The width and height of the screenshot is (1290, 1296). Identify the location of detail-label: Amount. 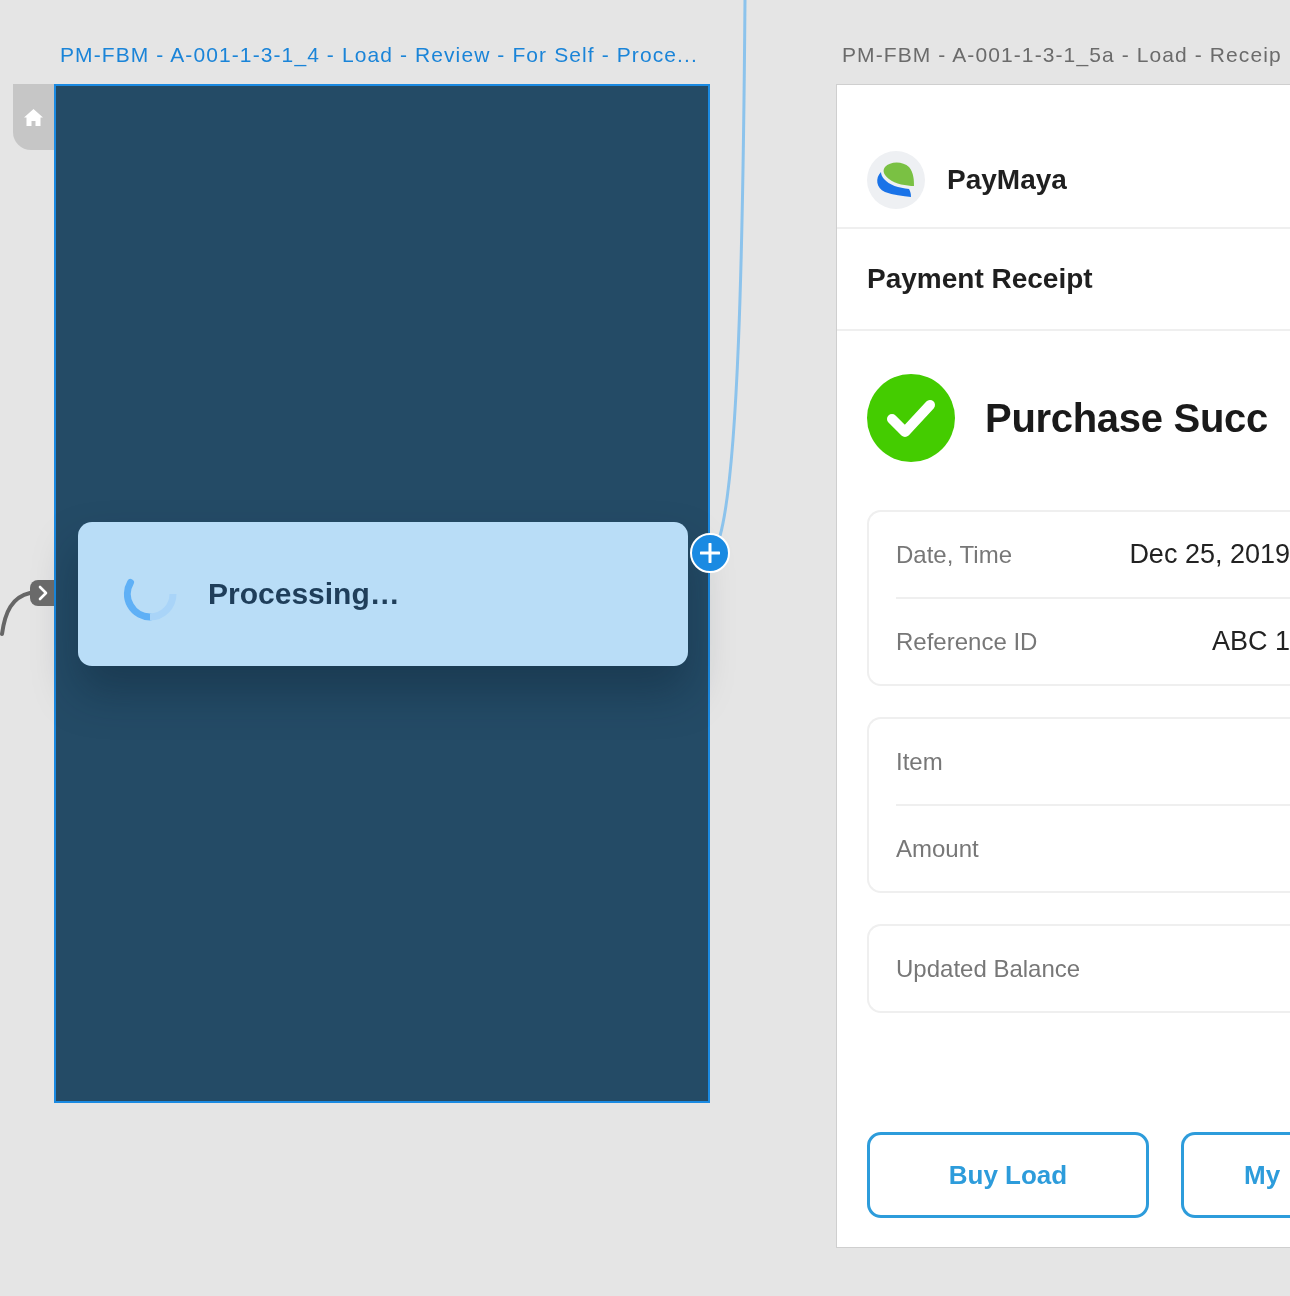
(937, 848).